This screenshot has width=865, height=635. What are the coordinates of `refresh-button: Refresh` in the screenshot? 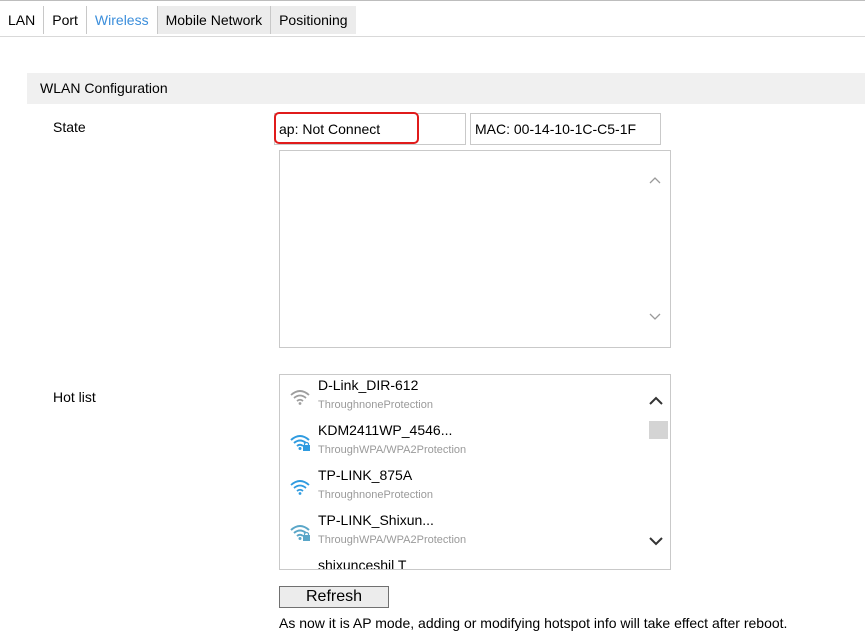 It's located at (334, 597).